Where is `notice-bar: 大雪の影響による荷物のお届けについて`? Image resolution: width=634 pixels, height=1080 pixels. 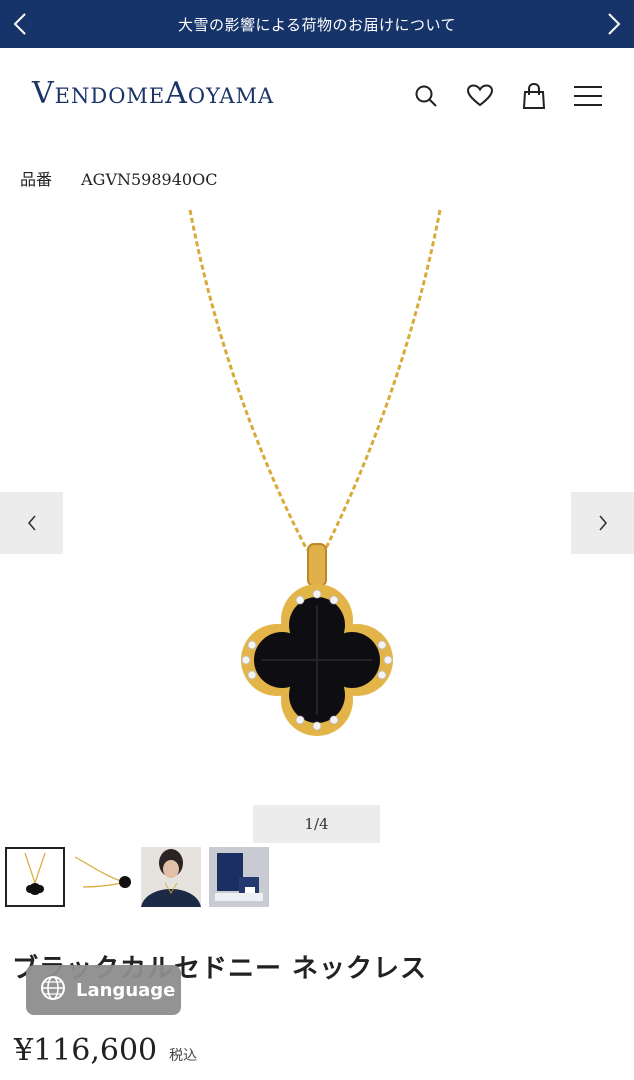 notice-bar: 大雪の影響による荷物のお届けについて is located at coordinates (317, 24).